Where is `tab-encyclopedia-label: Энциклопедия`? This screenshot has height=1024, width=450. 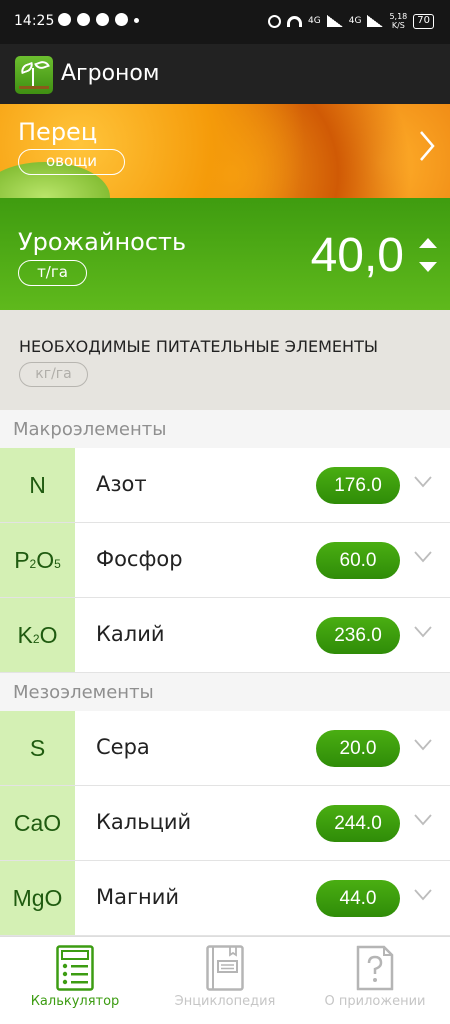
tab-encyclopedia-label: Энциклопедия is located at coordinates (225, 1001).